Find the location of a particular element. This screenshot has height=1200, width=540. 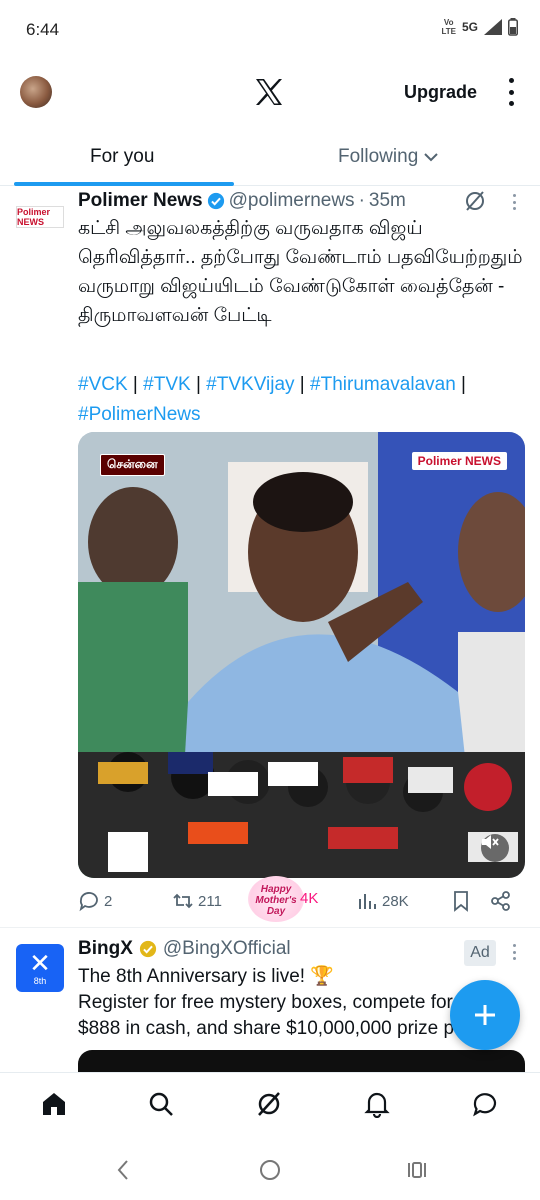

android-nav-bar is located at coordinates (270, 1169).